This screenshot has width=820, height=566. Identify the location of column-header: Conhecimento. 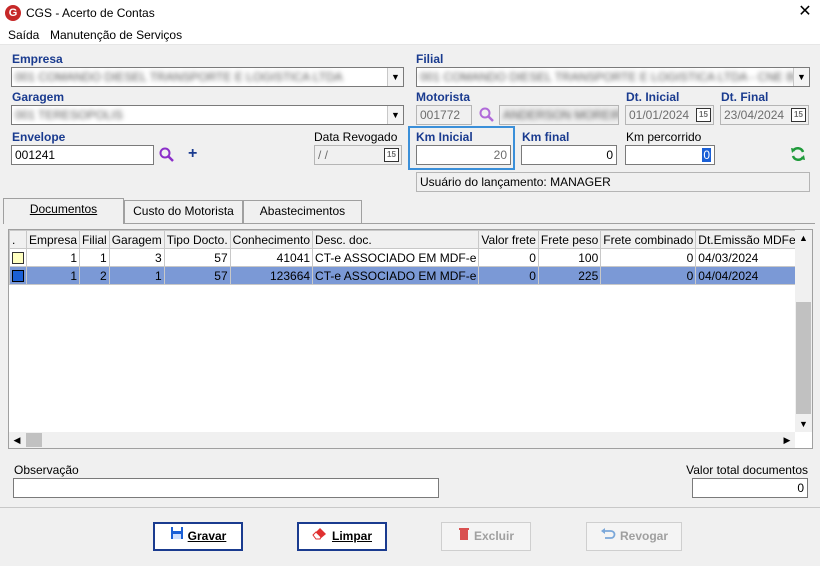
(271, 239).